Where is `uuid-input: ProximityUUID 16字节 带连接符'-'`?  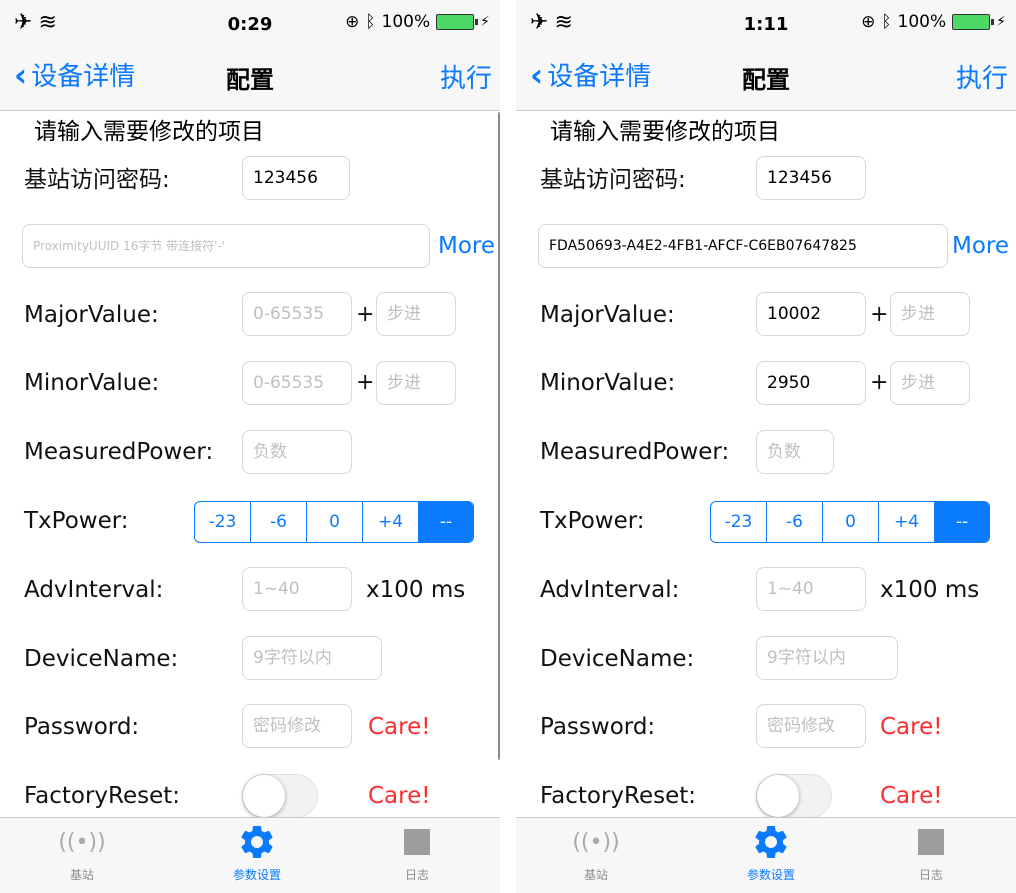
uuid-input: ProximityUUID 16字节 带连接符'-' is located at coordinates (226, 246).